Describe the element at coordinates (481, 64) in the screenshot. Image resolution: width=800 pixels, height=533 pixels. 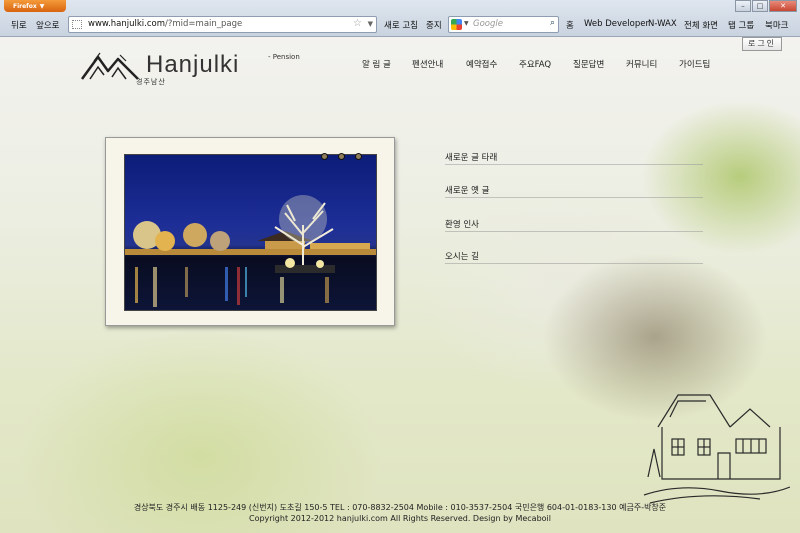
I see `nav-reservation: 예약접수` at that location.